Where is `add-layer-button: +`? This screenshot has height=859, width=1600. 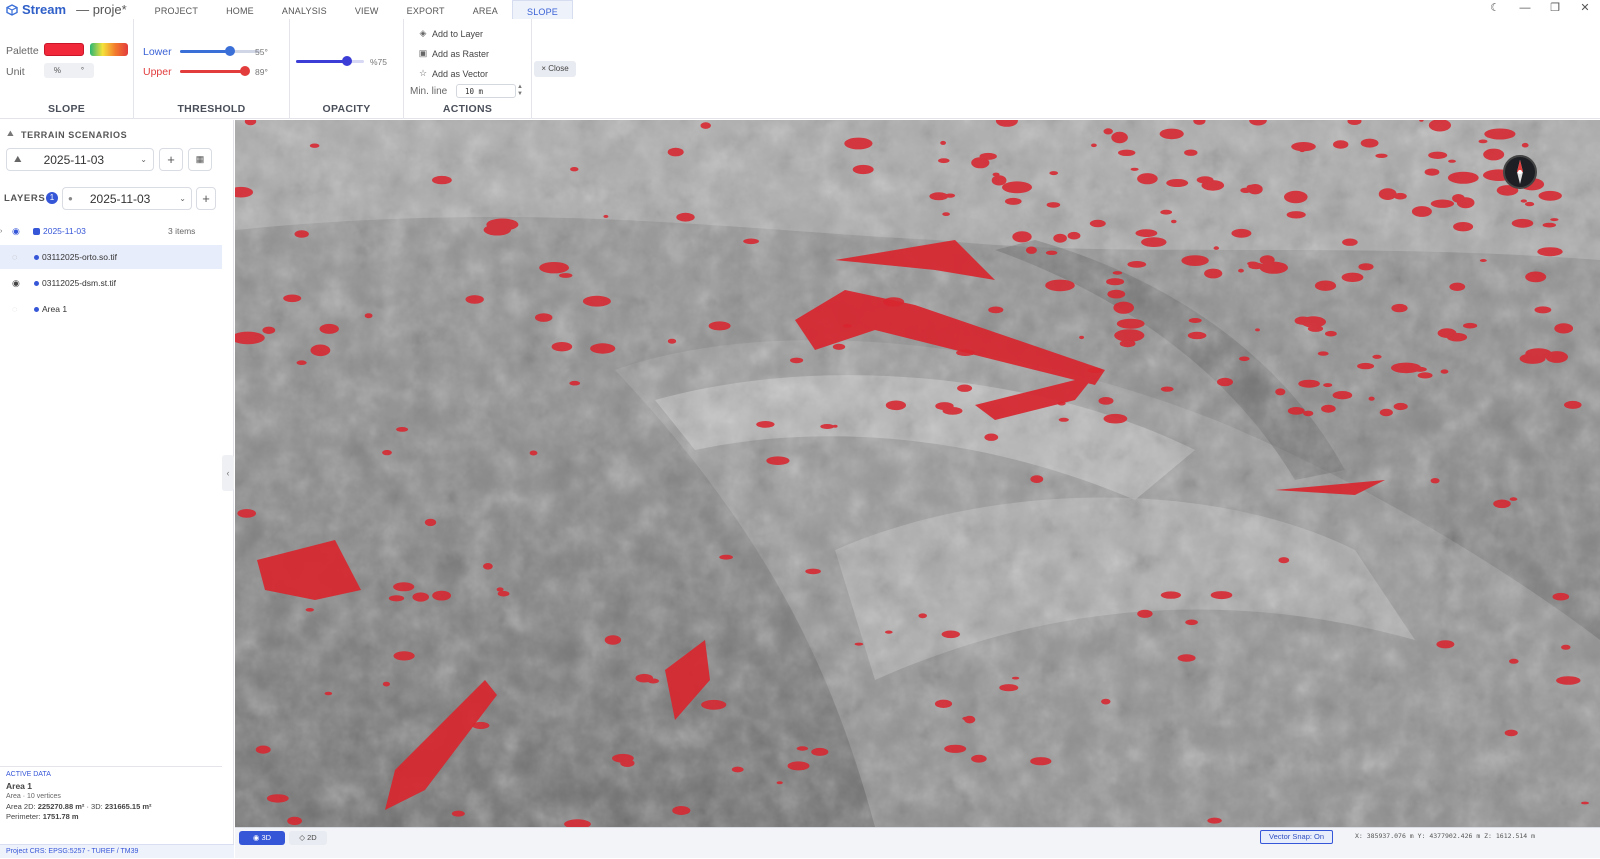 add-layer-button: + is located at coordinates (206, 198).